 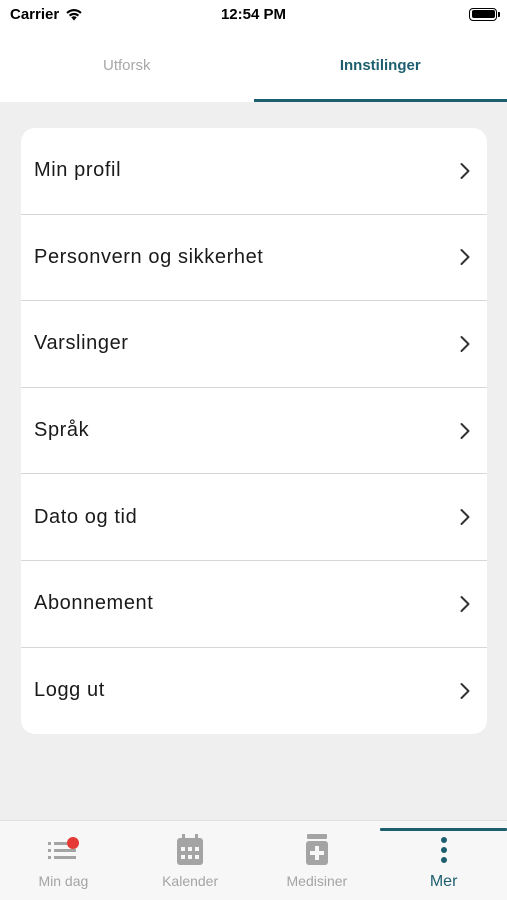 What do you see at coordinates (484, 14) in the screenshot?
I see `battery-icon` at bounding box center [484, 14].